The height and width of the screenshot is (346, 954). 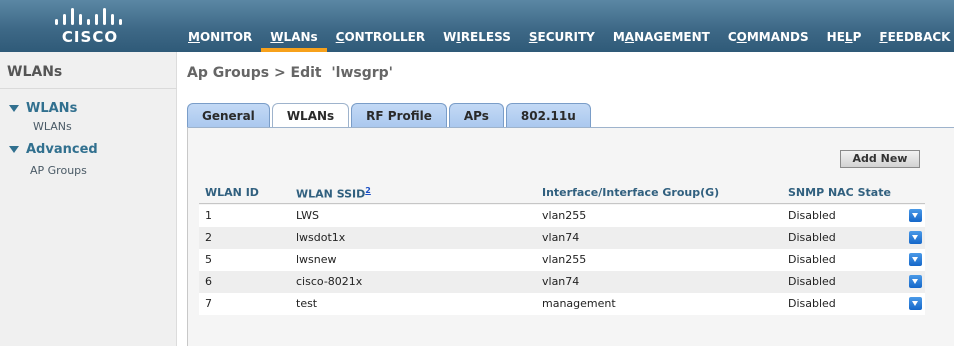 I want to click on cell-wlan-ssid: cisco-8021x, so click(x=329, y=281).